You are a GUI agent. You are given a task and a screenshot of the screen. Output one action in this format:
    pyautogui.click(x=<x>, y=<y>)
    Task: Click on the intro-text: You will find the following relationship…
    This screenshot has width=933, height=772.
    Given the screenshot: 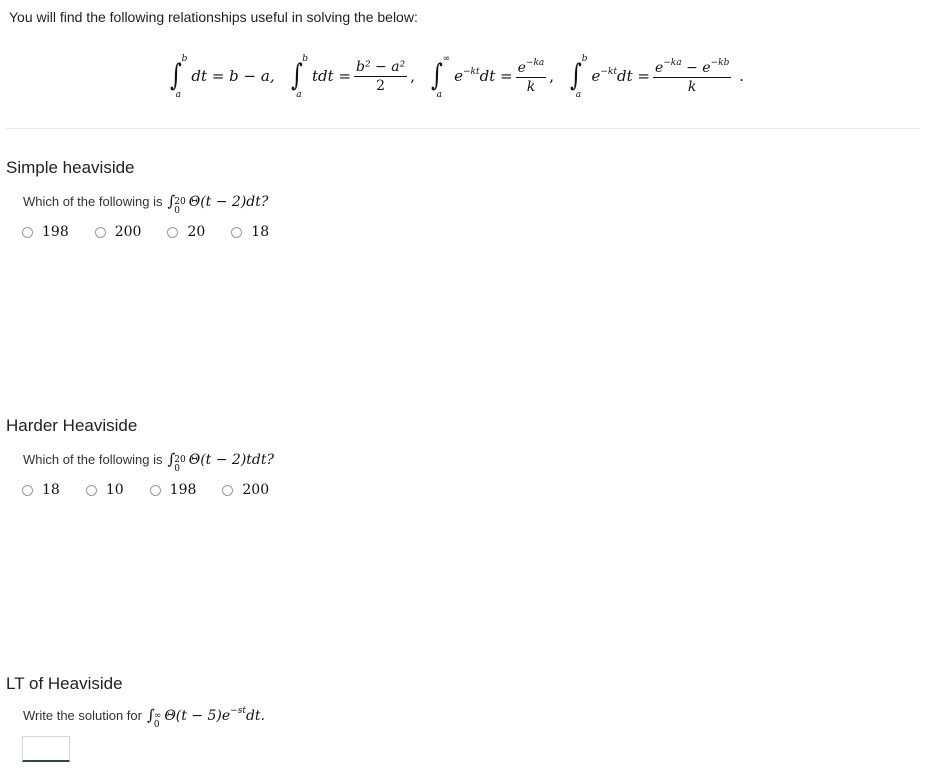 What is the action you would take?
    pyautogui.click(x=213, y=17)
    